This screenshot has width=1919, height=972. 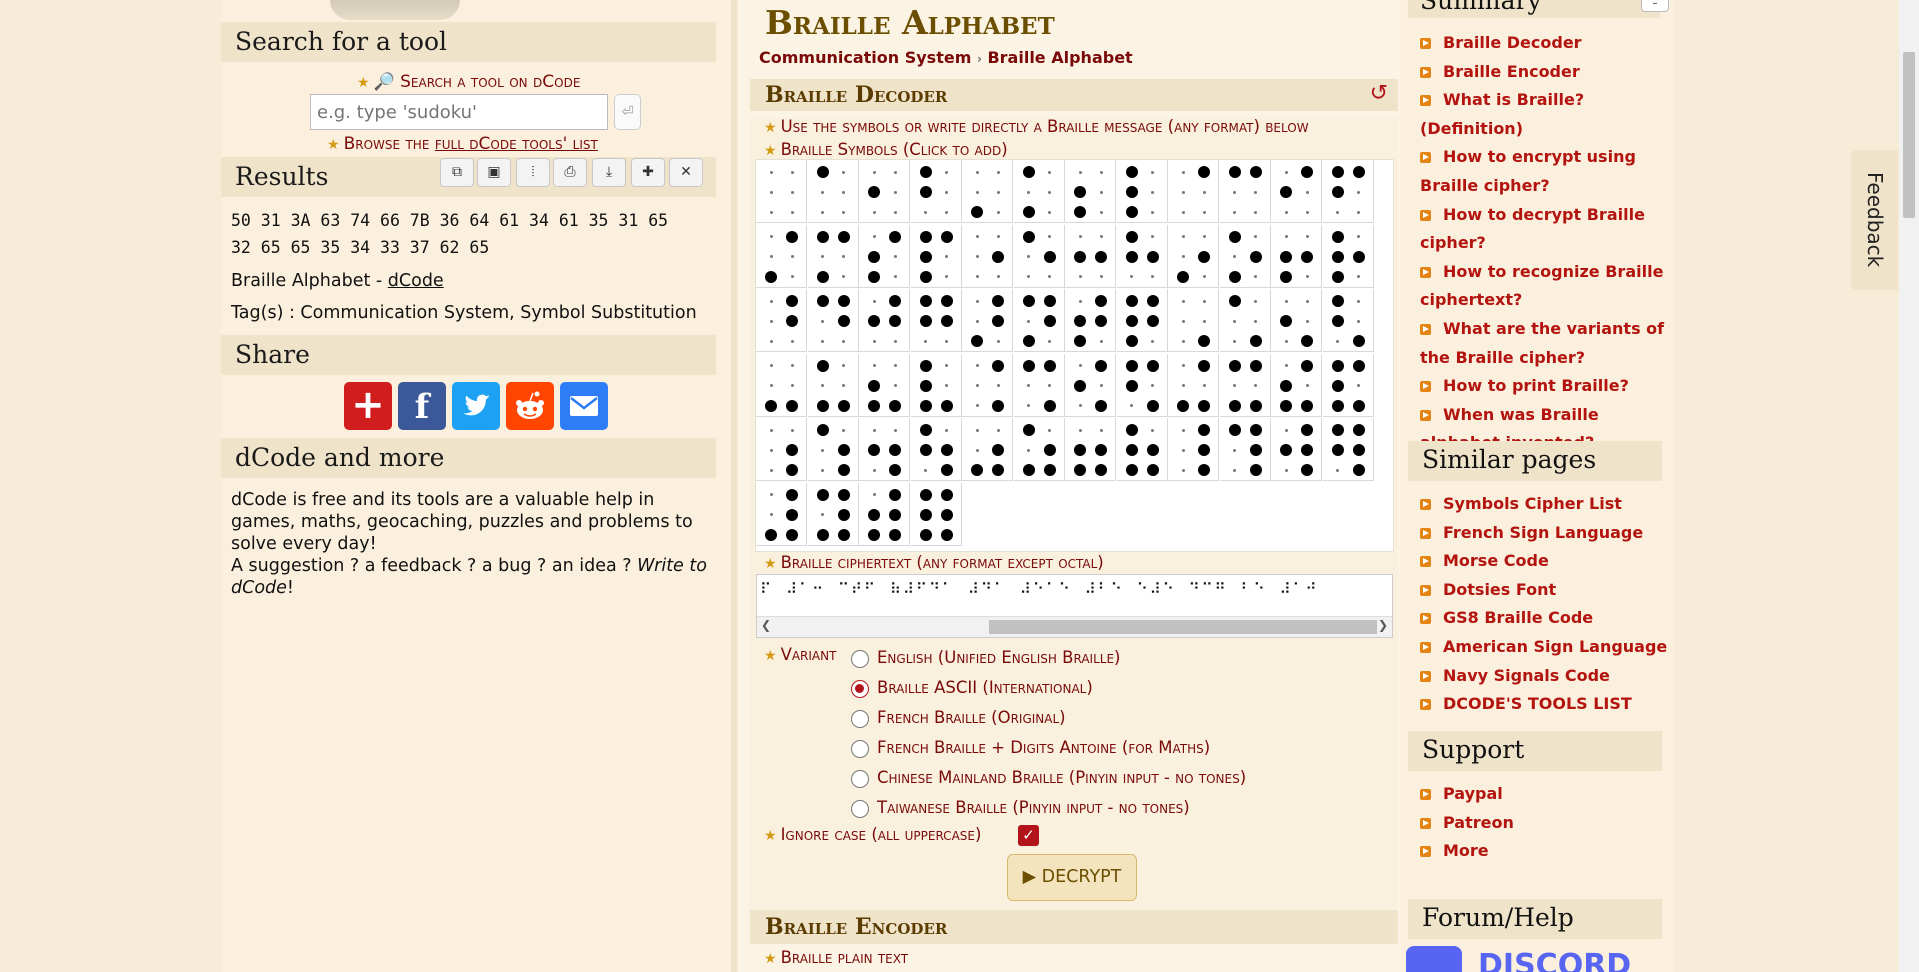 I want to click on sidebar-link: How to decrypt Braille cipher?, so click(x=1532, y=229).